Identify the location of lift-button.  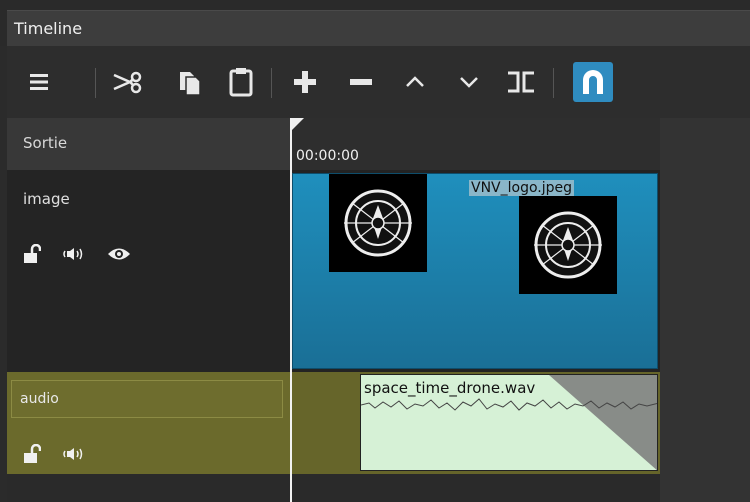
(415, 82).